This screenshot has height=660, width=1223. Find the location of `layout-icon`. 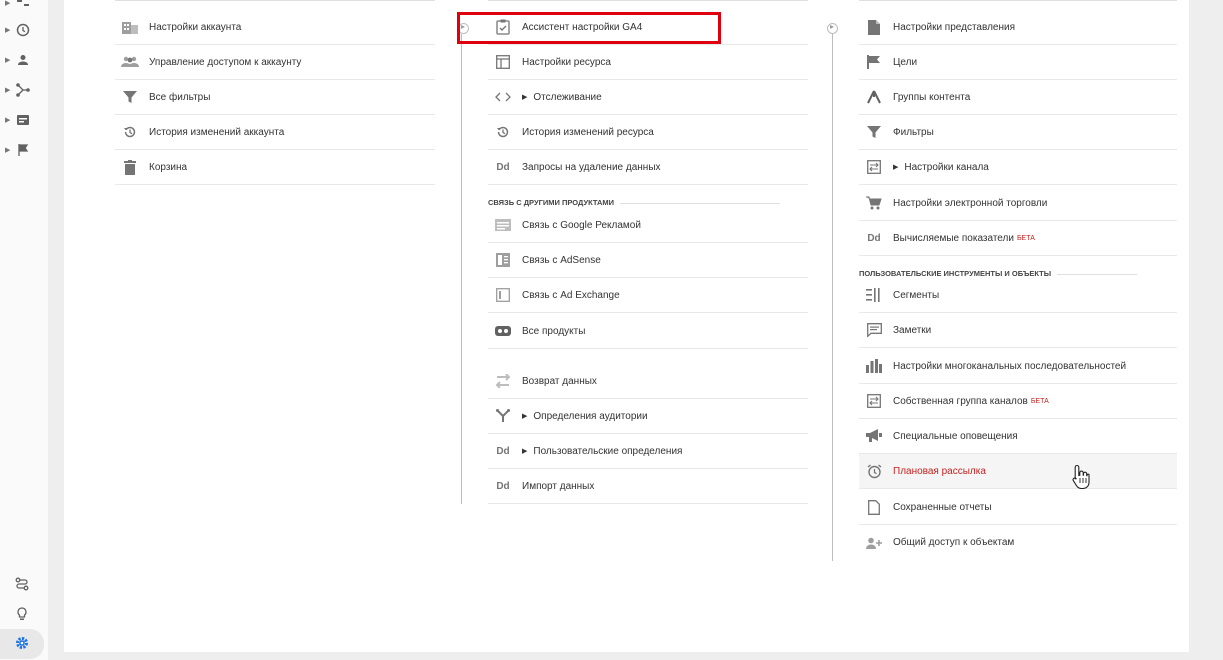

layout-icon is located at coordinates (503, 62).